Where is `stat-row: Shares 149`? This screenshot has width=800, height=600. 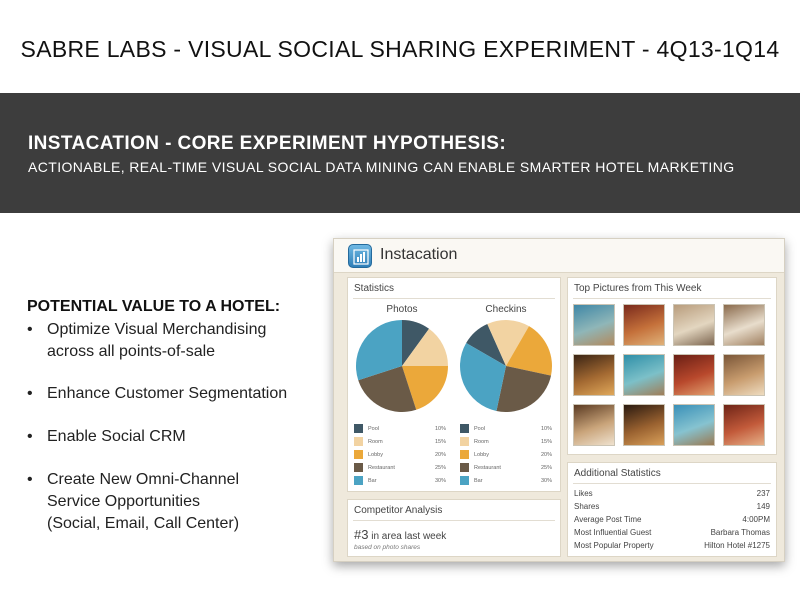
stat-row: Shares 149 is located at coordinates (672, 508).